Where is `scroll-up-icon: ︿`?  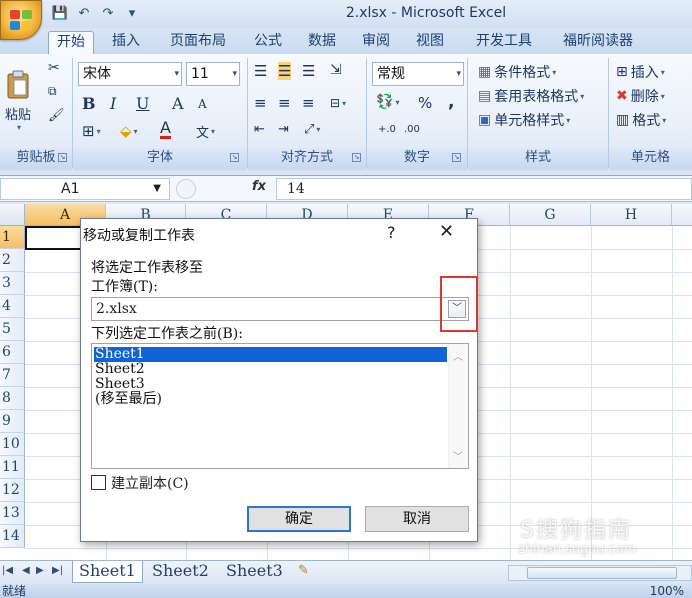 scroll-up-icon: ︿ is located at coordinates (458, 355).